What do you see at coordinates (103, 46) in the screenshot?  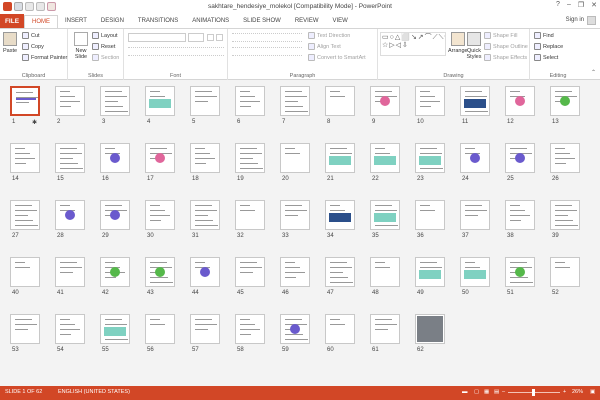 I see `reset-button: Reset` at bounding box center [103, 46].